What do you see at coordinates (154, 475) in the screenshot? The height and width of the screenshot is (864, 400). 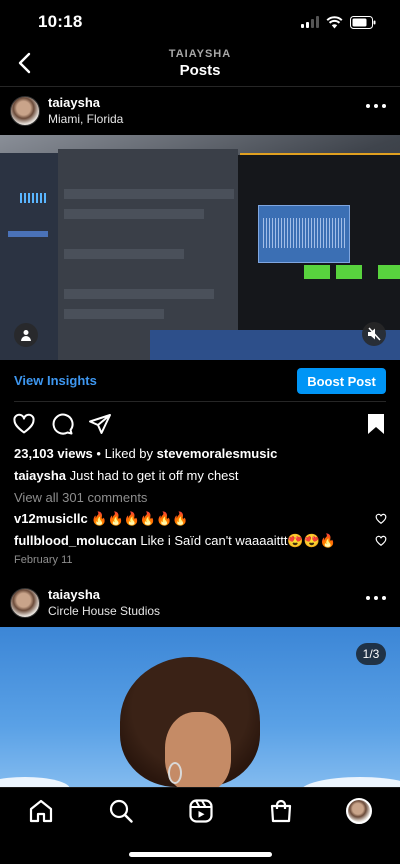 I see `caption-text: Just had to get it off my chest` at bounding box center [154, 475].